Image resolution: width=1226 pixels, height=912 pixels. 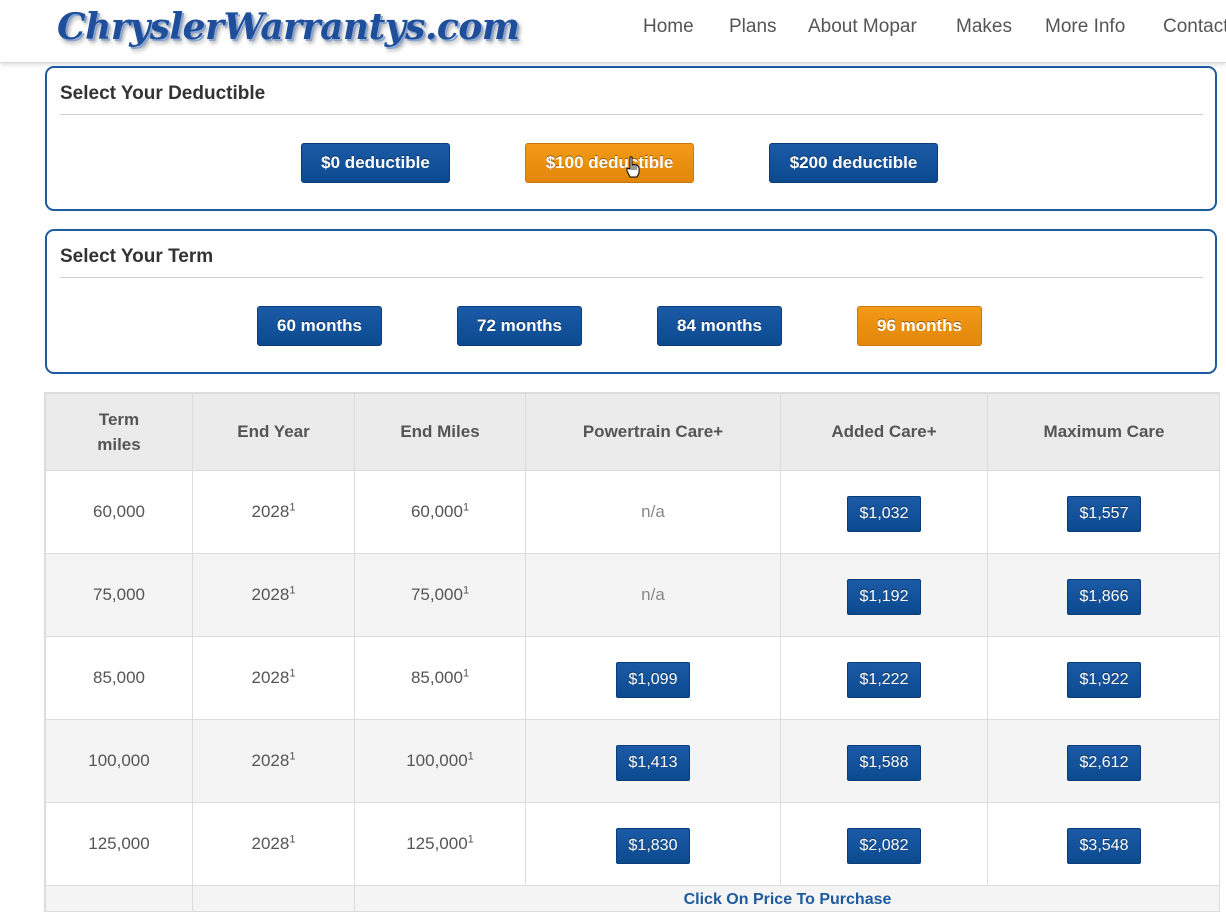 I want to click on price-button: $2,612, so click(x=1104, y=763).